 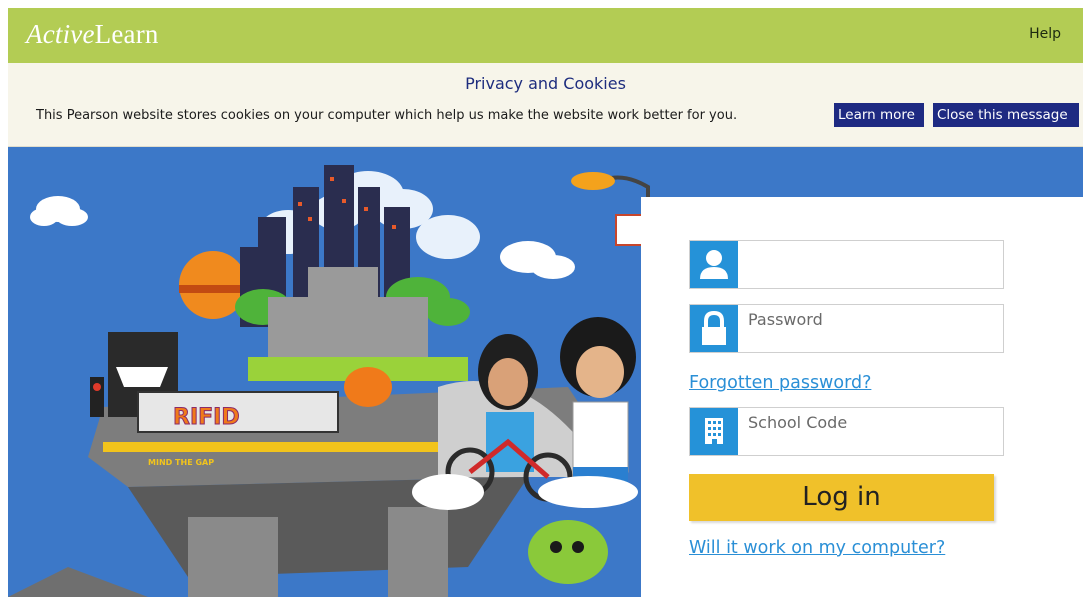 What do you see at coordinates (841, 497) in the screenshot?
I see `login-button: Log in` at bounding box center [841, 497].